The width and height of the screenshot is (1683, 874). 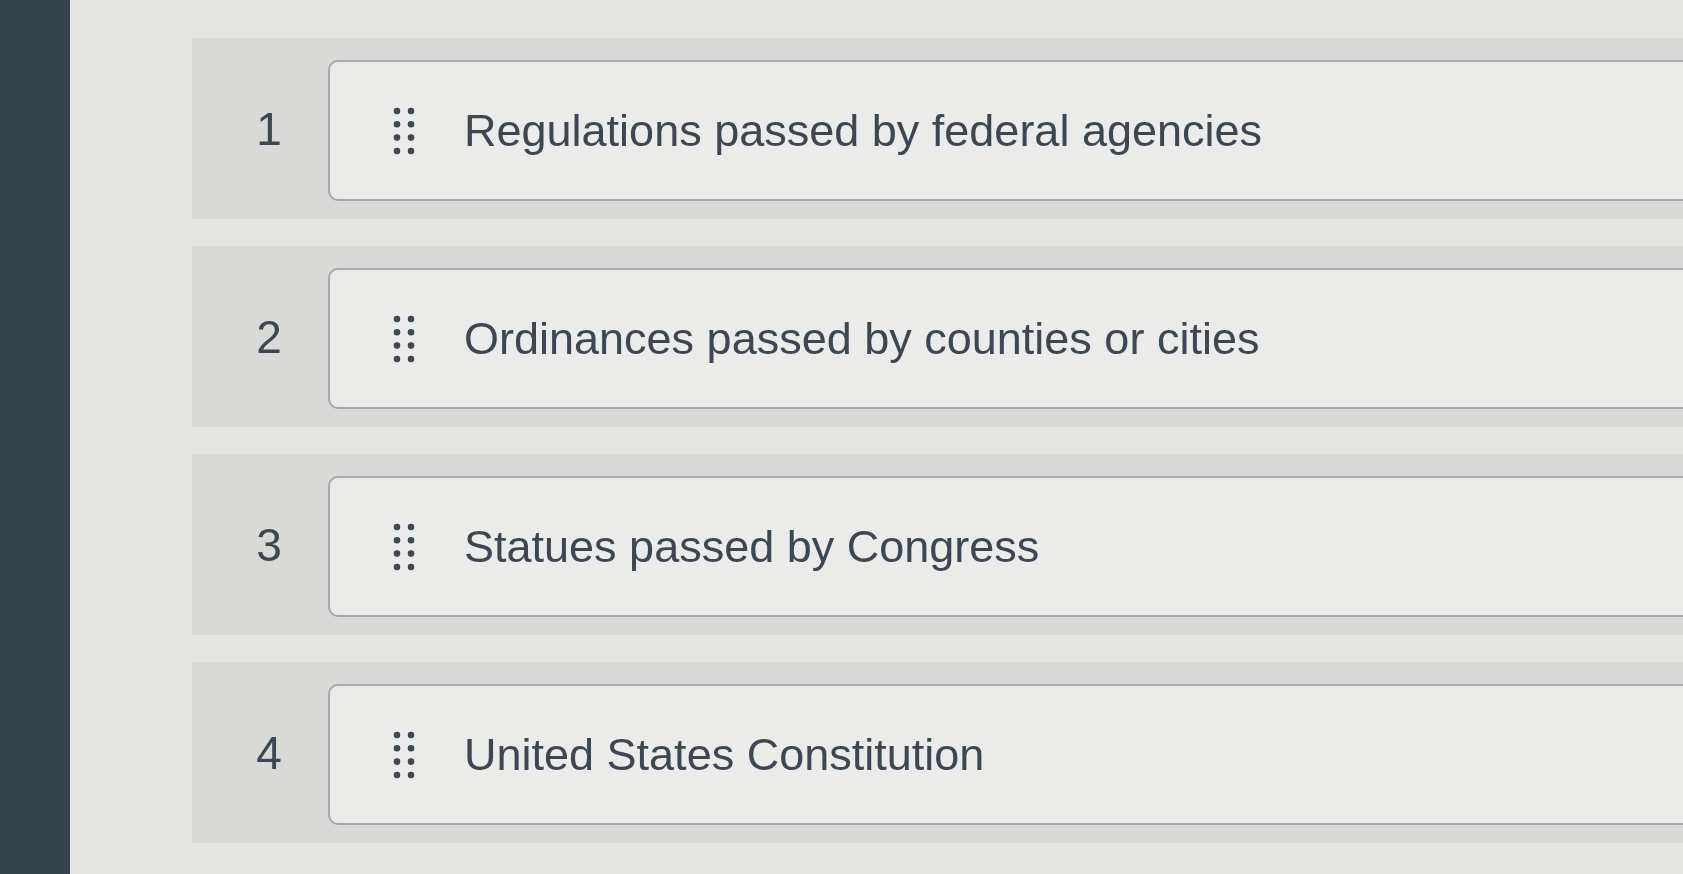 I want to click on draggable-answer: Statues passed by Congress, so click(x=1005, y=546).